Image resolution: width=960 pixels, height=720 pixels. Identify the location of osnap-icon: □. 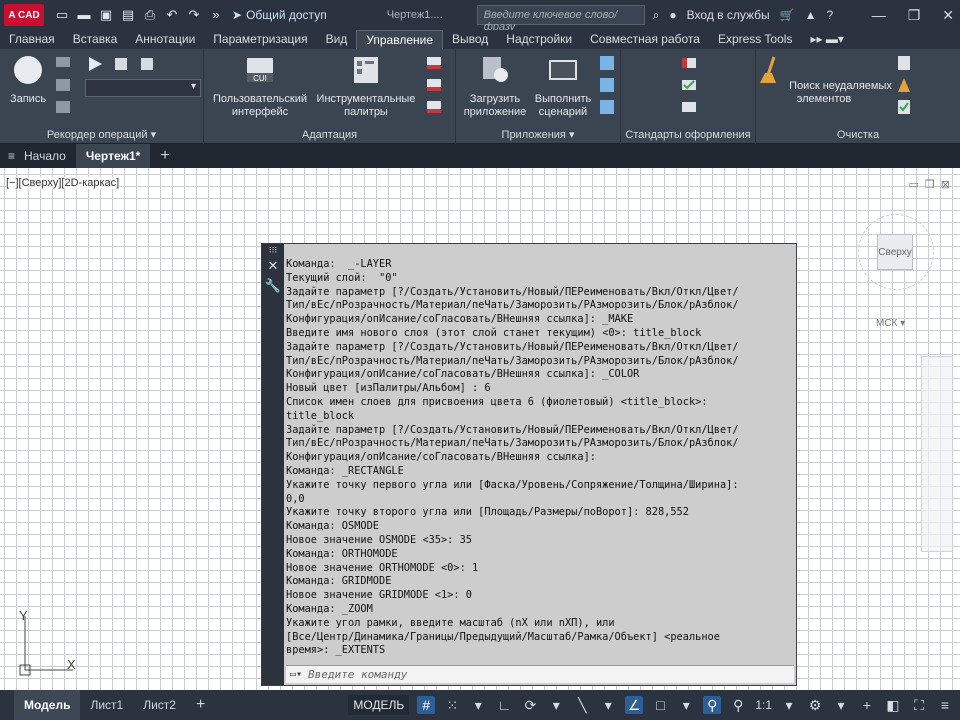
(660, 705).